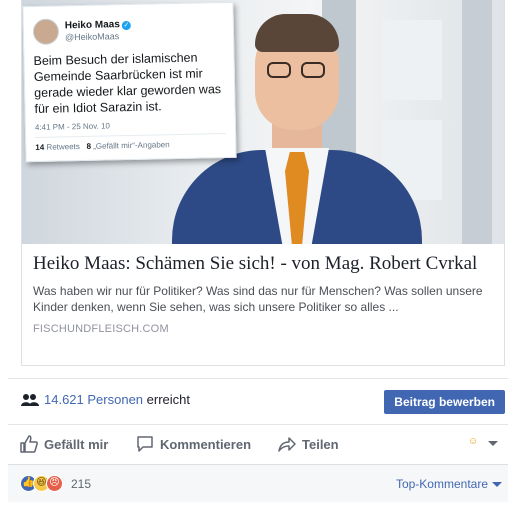 This screenshot has height=510, width=515. What do you see at coordinates (63, 147) in the screenshot?
I see `tweet-retweets-label: Retweets` at bounding box center [63, 147].